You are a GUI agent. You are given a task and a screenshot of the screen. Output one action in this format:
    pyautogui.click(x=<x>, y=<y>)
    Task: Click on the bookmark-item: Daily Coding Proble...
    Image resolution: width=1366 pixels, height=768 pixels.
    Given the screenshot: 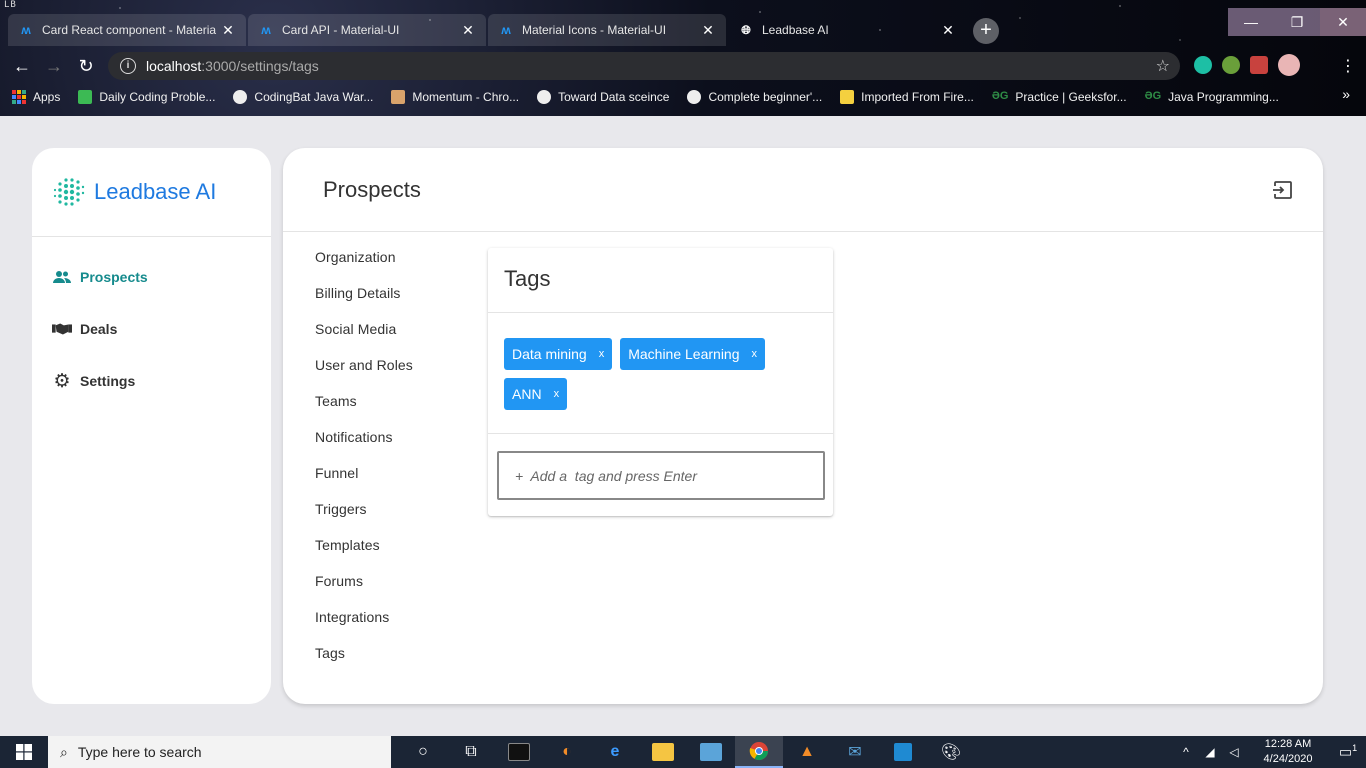 What is the action you would take?
    pyautogui.click(x=146, y=97)
    